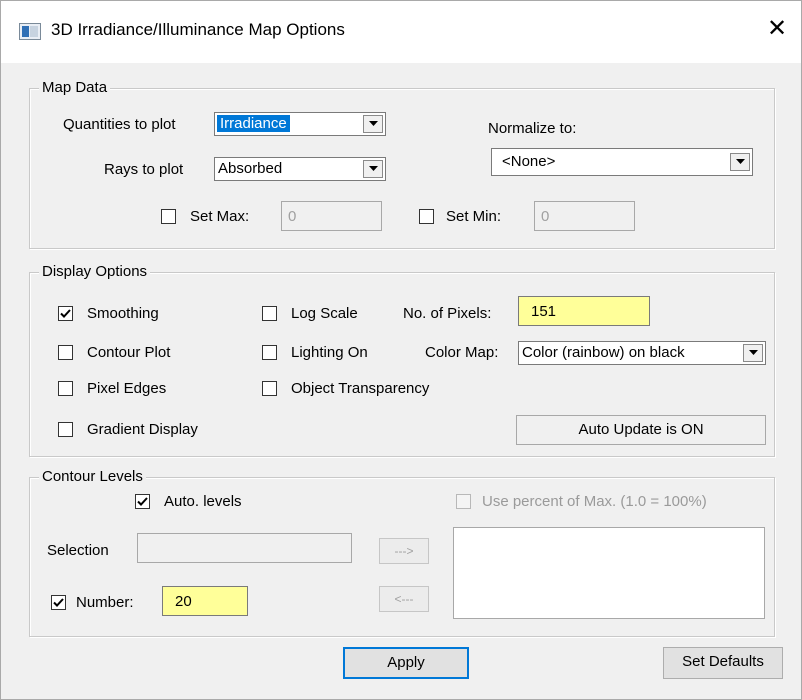  I want to click on set-min-checkbox, so click(426, 216).